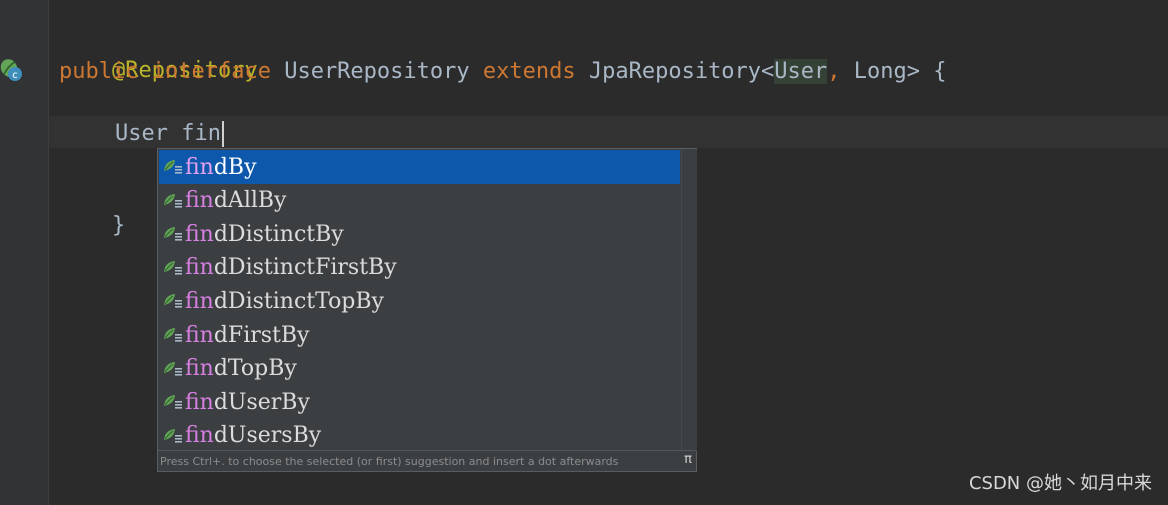  I want to click on completion-item: findTopBy, so click(419, 369).